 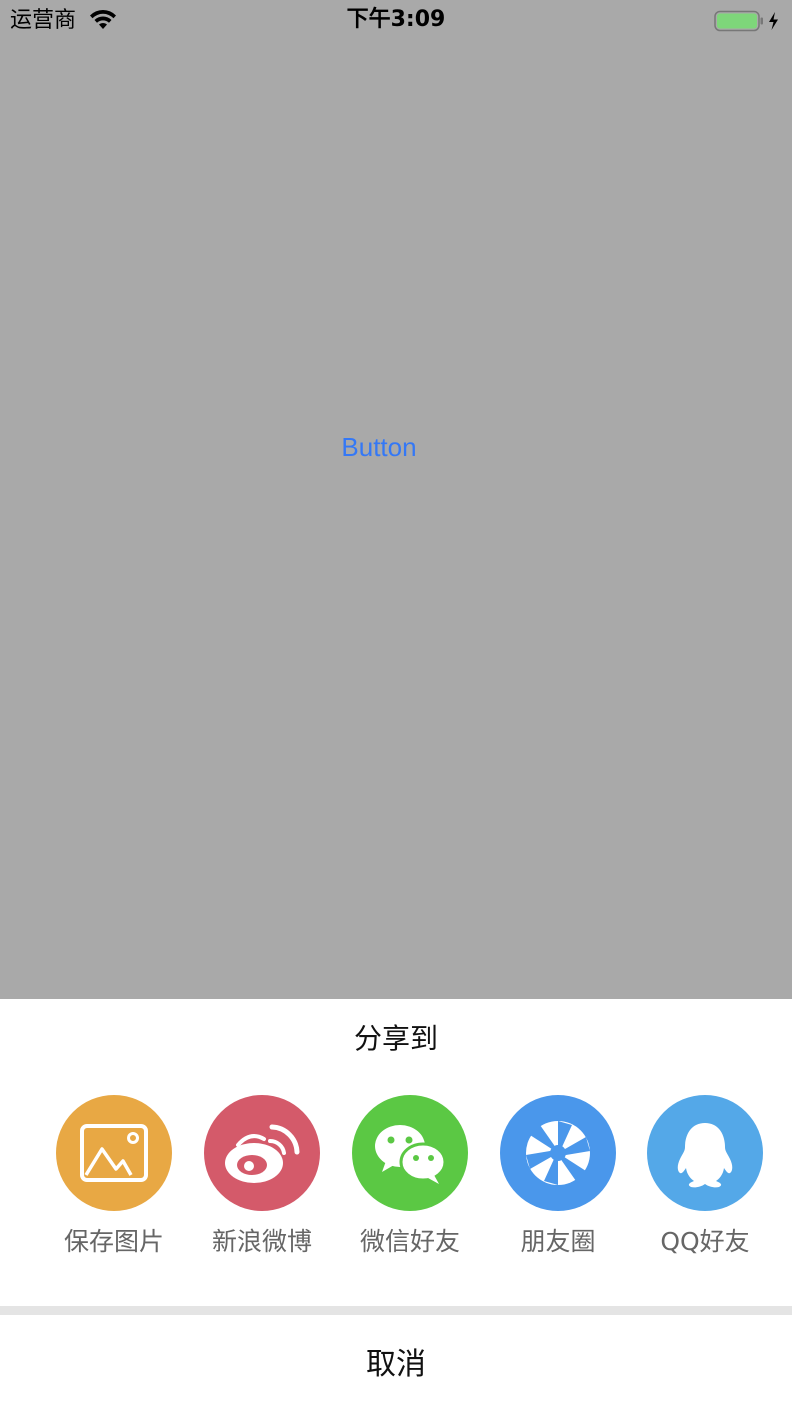 I want to click on share-option-wechat-friend: 微信好友, so click(x=409, y=1180).